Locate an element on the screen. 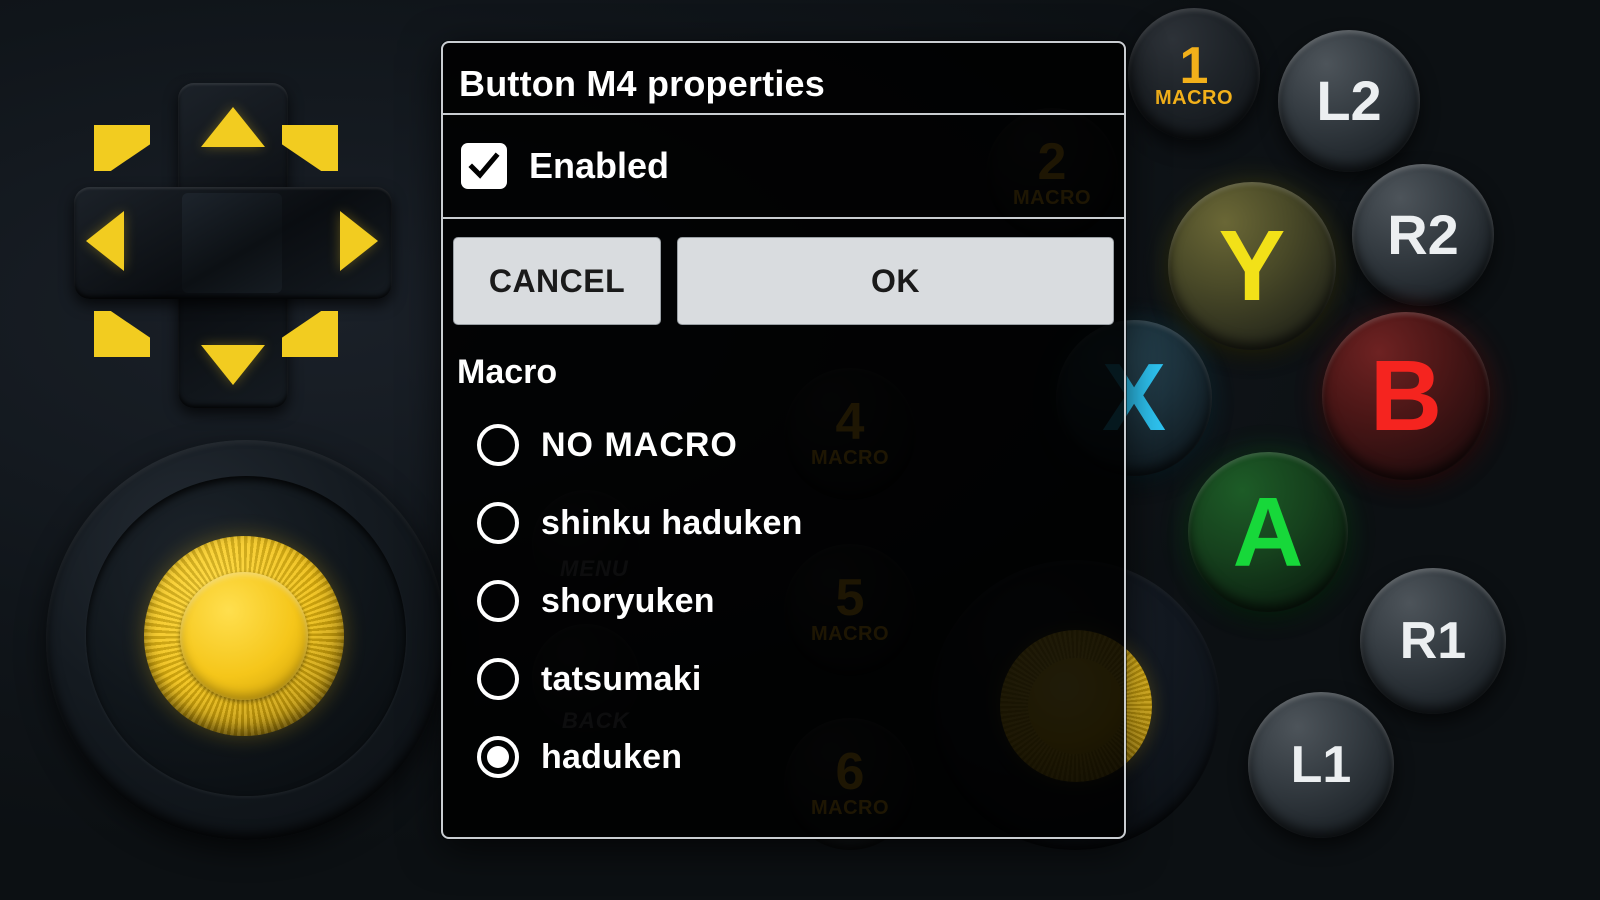  dpad-up-right-arrow-icon is located at coordinates (310, 148).